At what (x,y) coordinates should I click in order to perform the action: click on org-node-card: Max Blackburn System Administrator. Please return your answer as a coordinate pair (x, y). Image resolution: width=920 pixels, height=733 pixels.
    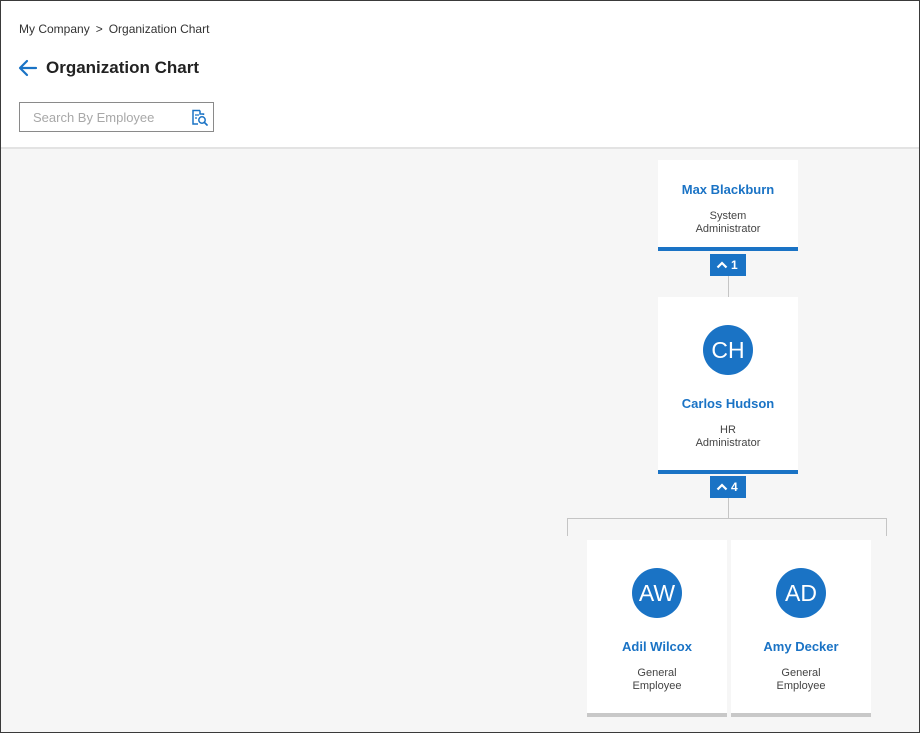
    Looking at the image, I should click on (728, 205).